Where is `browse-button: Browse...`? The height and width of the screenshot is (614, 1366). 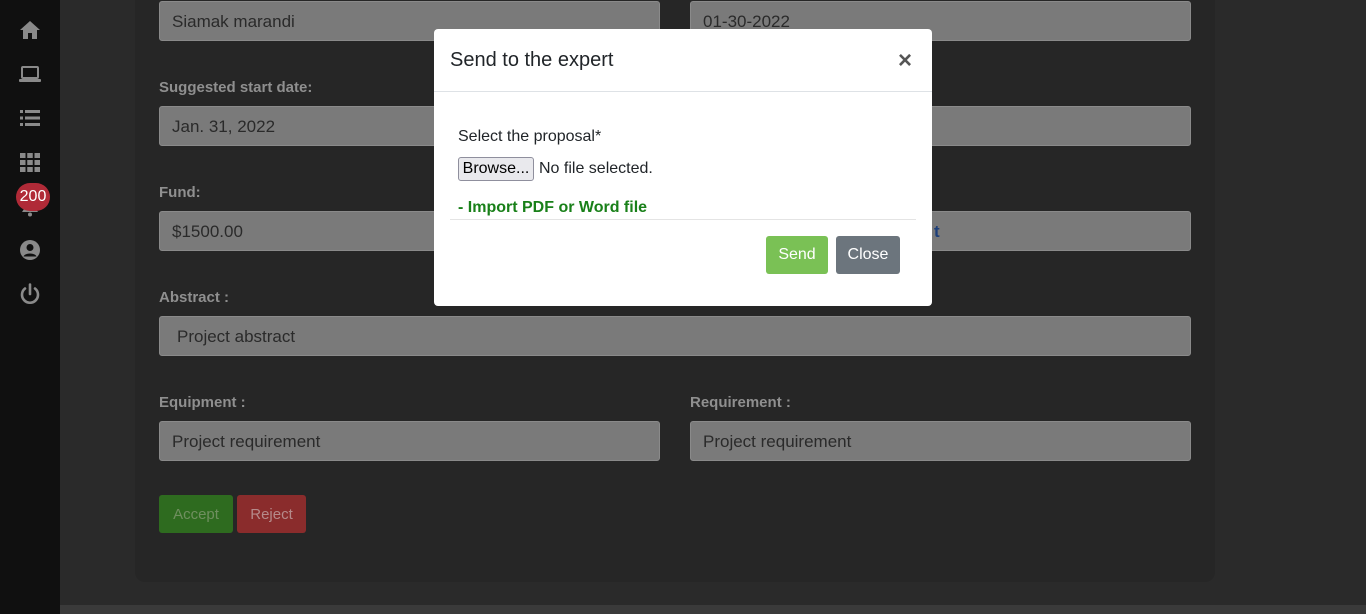 browse-button: Browse... is located at coordinates (496, 169).